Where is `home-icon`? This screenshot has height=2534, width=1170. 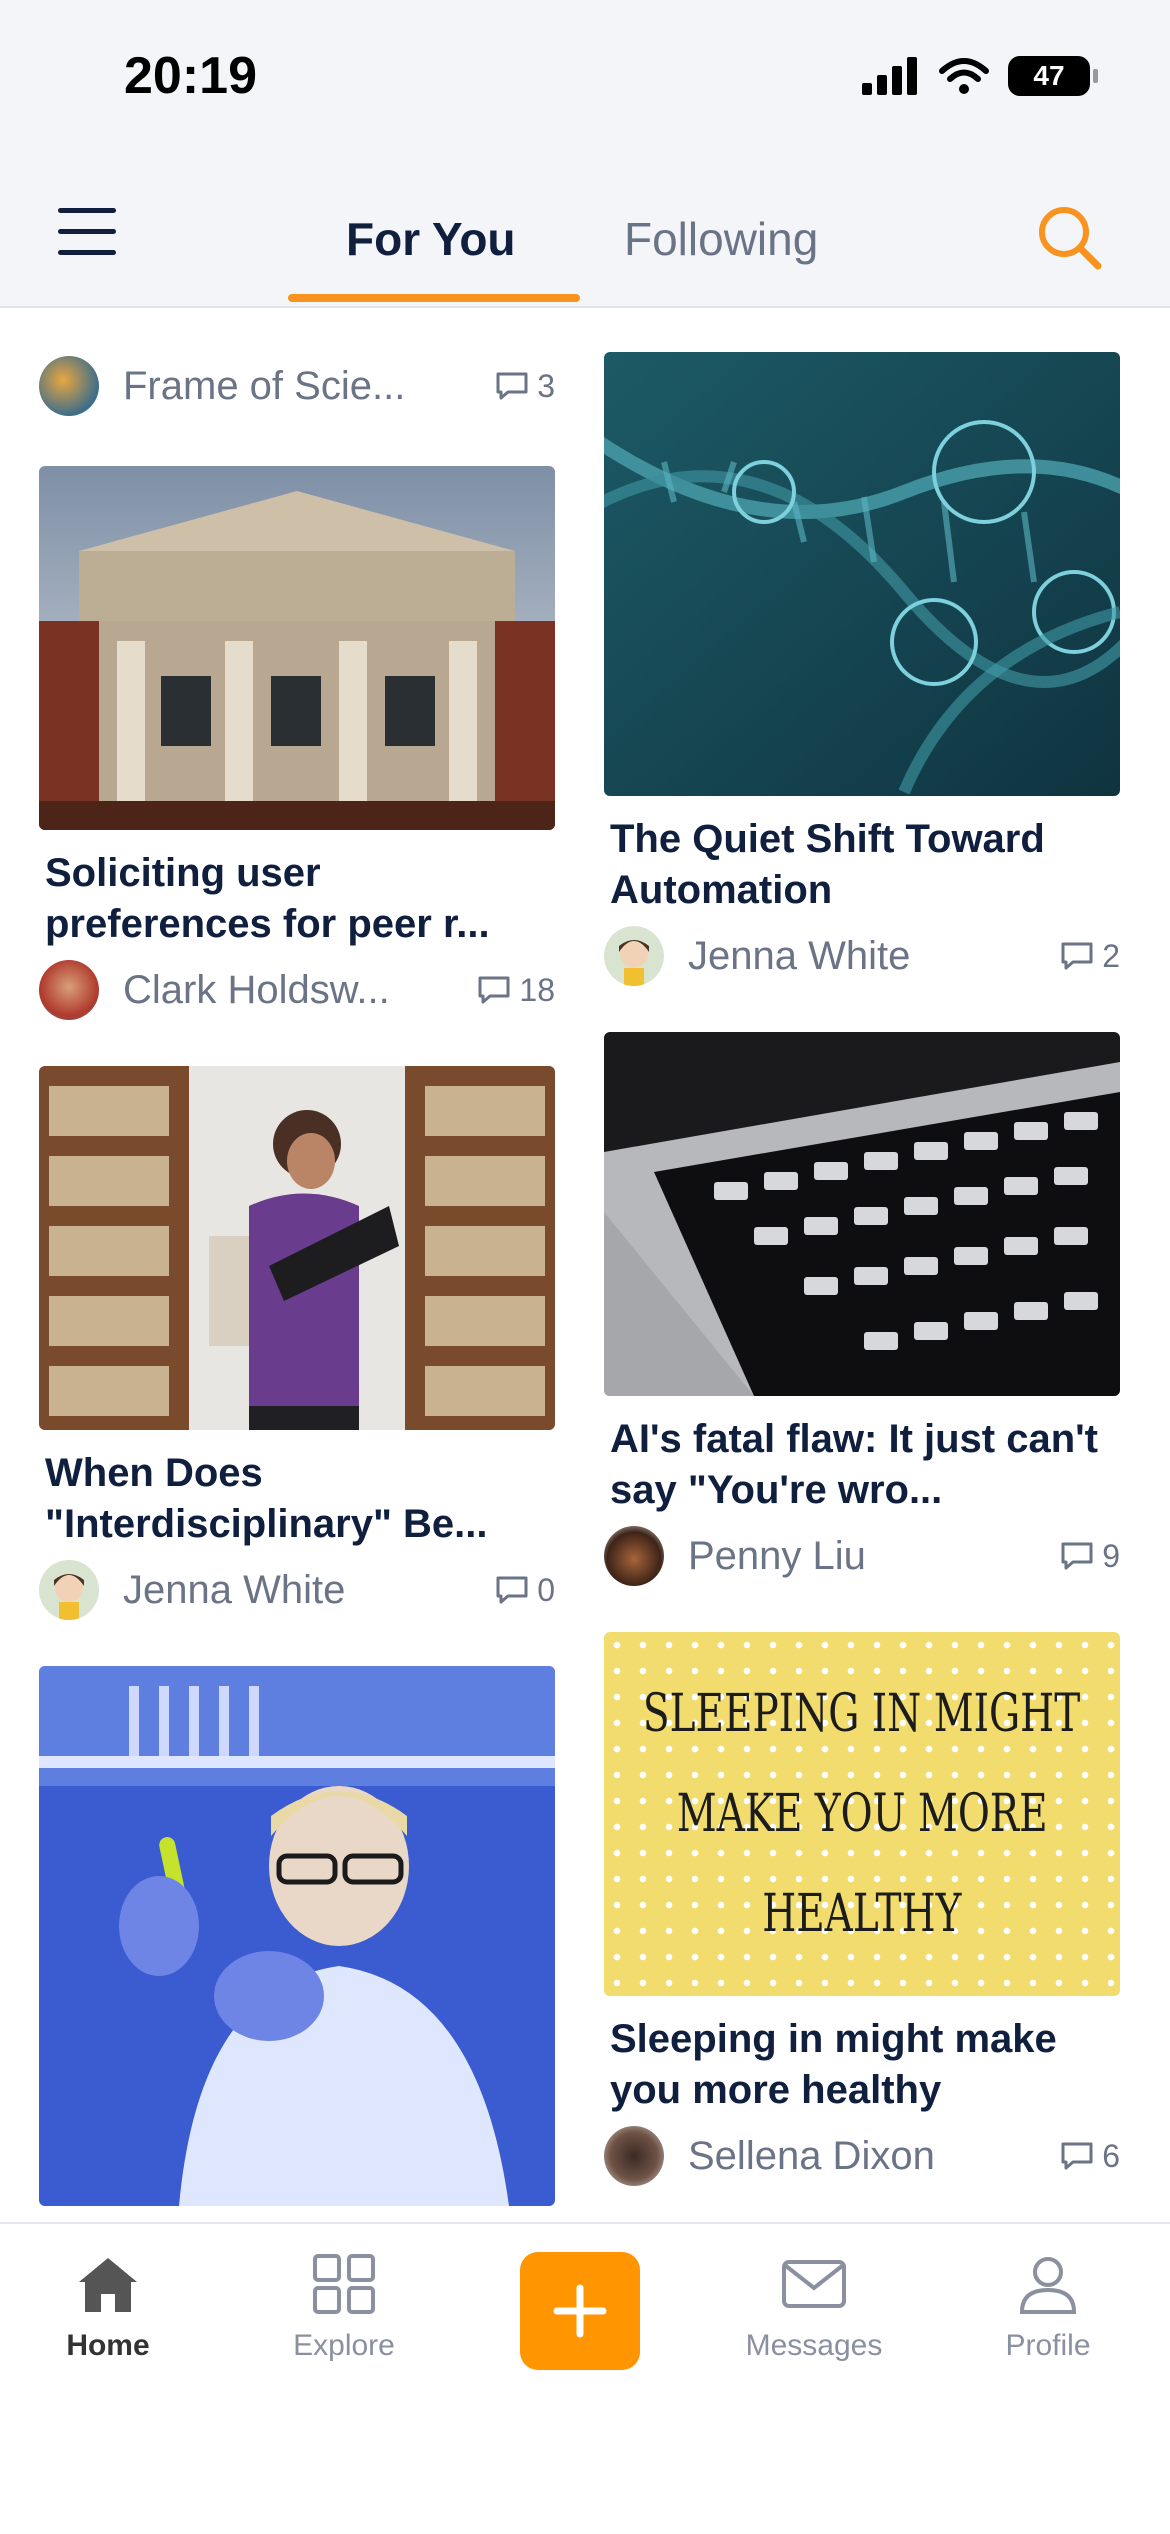 home-icon is located at coordinates (108, 2285).